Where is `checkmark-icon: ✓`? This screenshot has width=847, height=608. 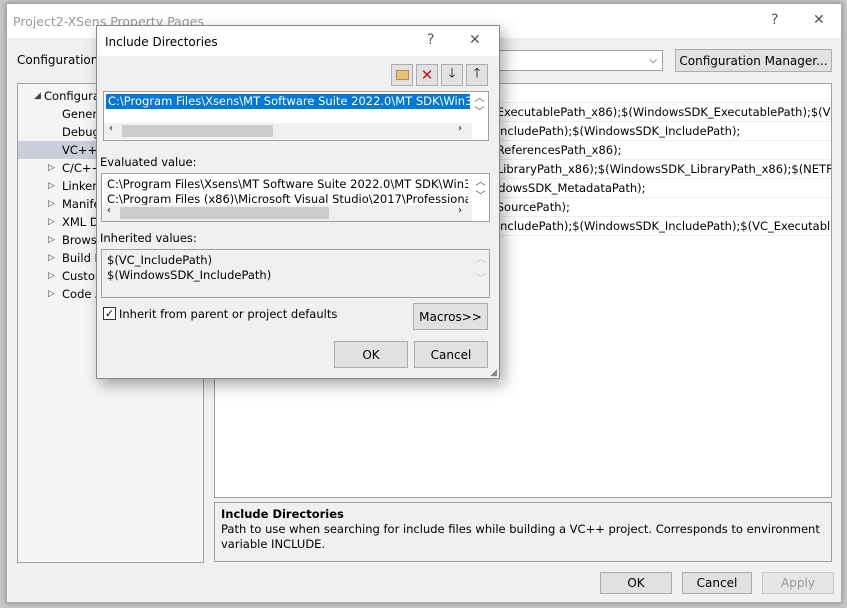 checkmark-icon: ✓ is located at coordinates (109, 313).